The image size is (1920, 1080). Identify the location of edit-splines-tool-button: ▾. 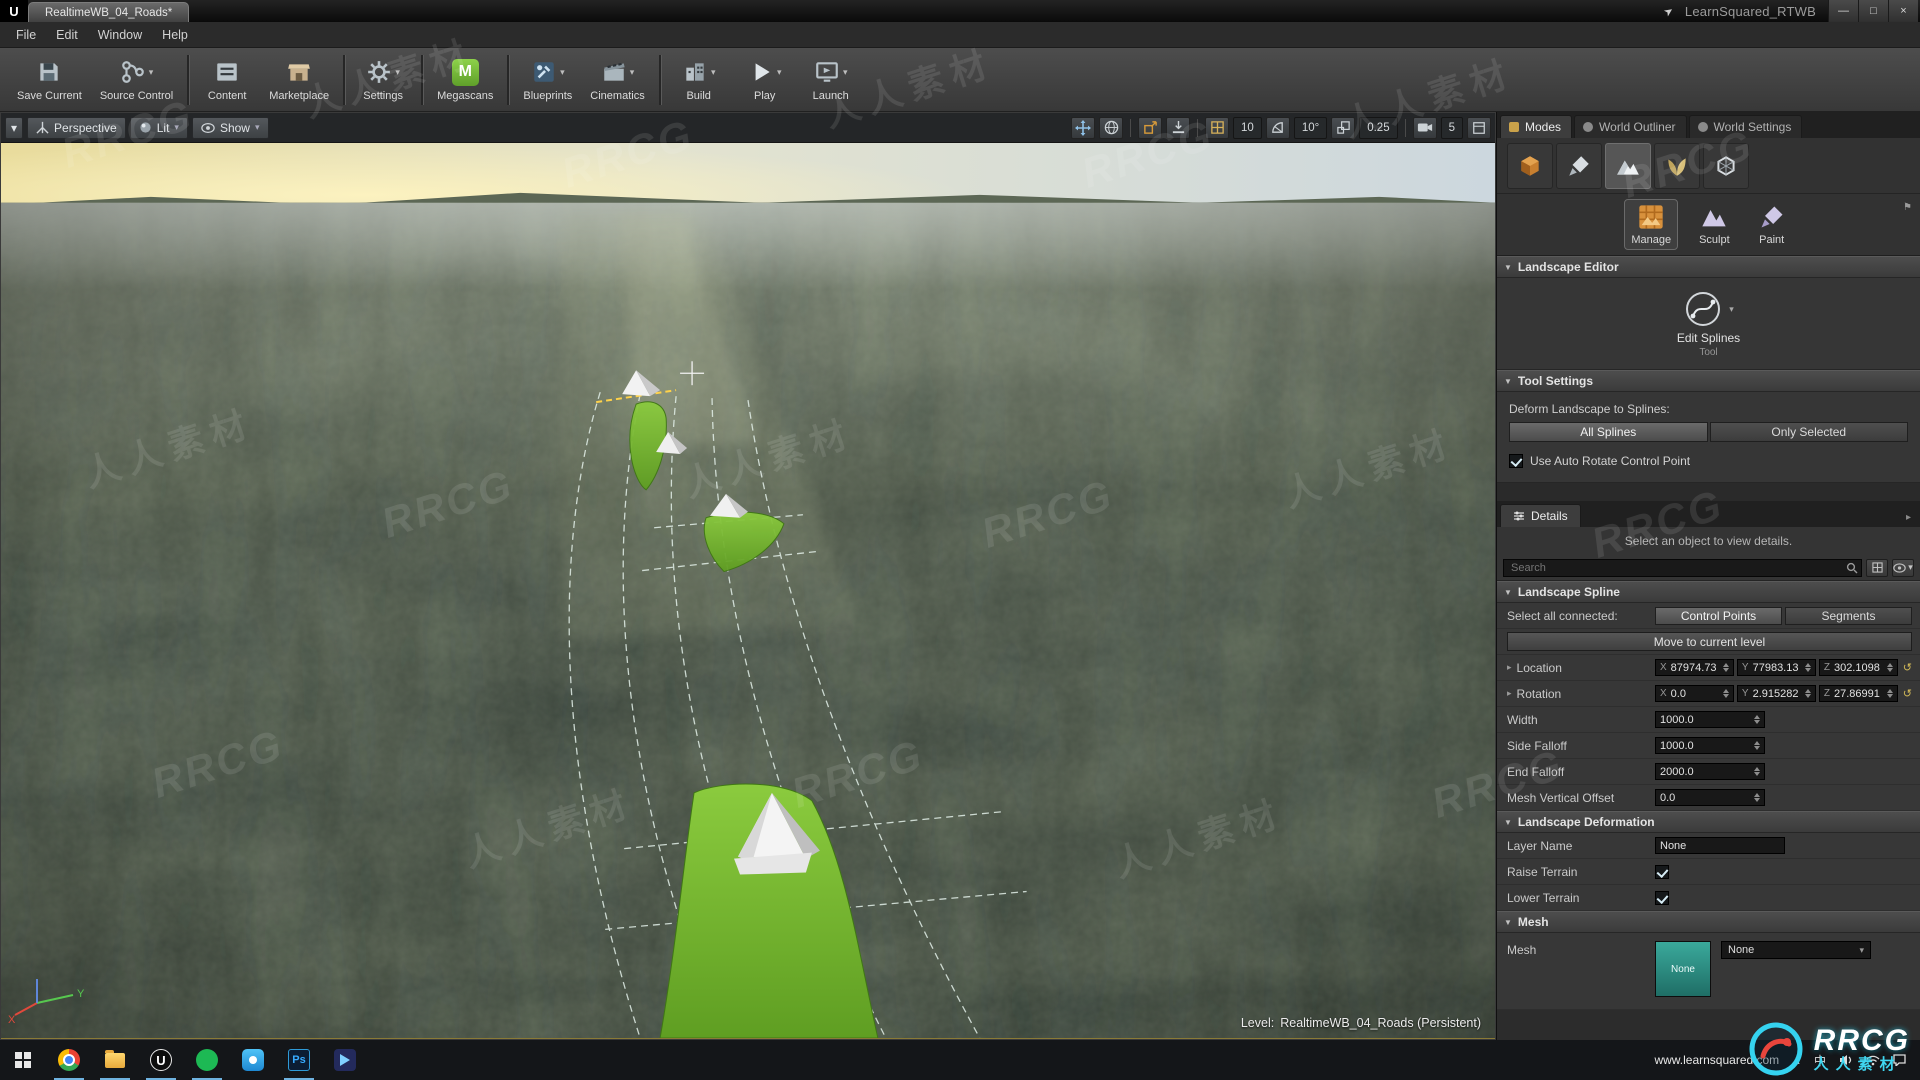
(1708, 309).